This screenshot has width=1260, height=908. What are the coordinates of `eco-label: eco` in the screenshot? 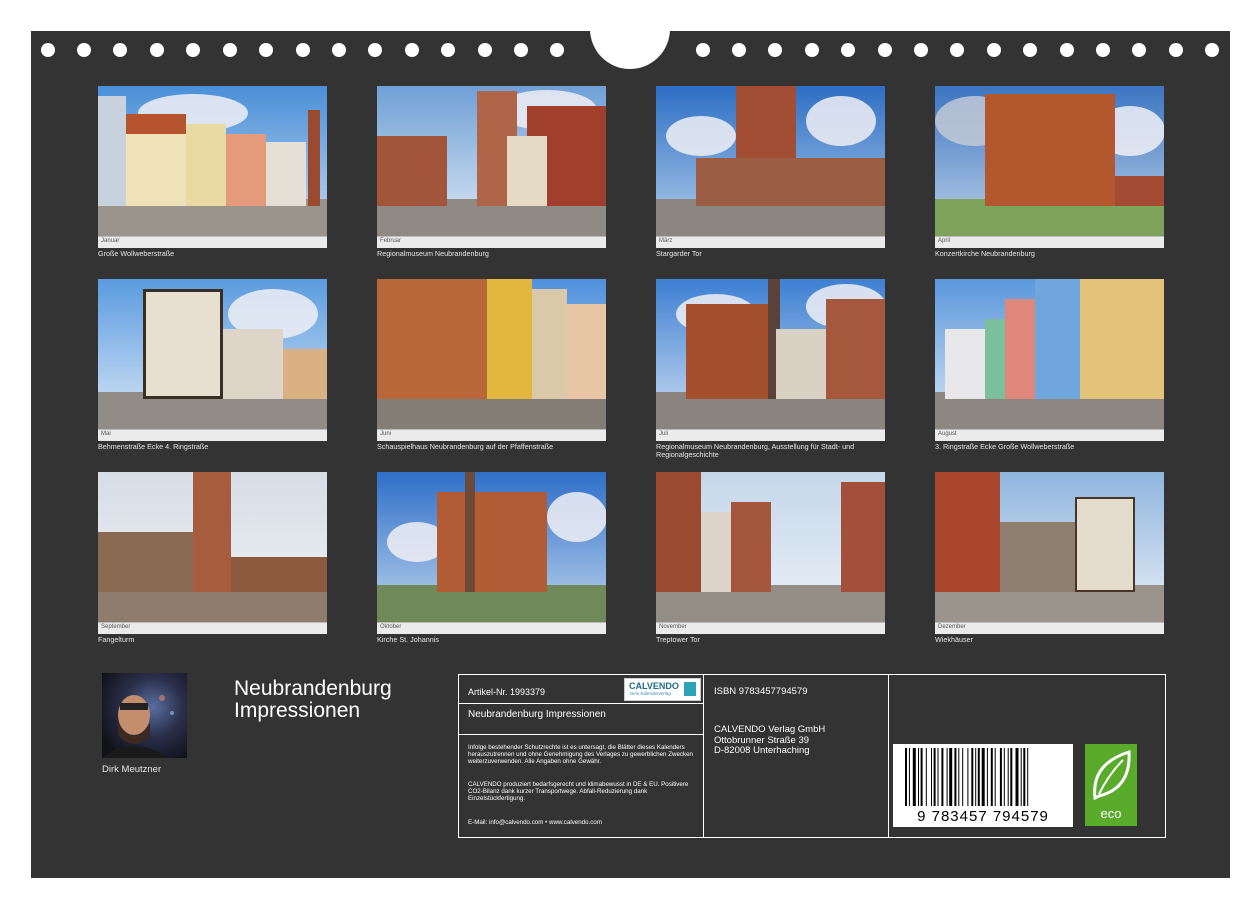 It's located at (1111, 813).